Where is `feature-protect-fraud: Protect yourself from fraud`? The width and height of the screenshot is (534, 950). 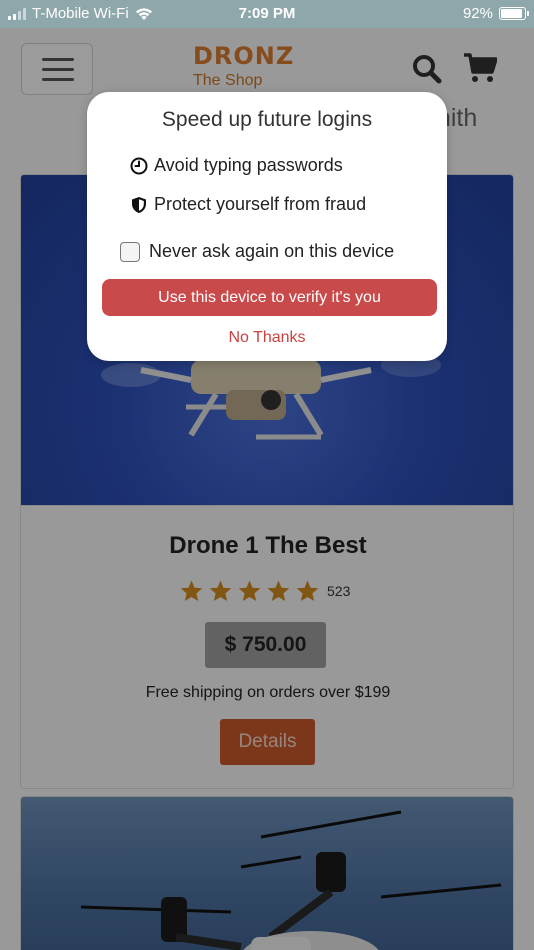 feature-protect-fraud: Protect yourself from fraud is located at coordinates (248, 204).